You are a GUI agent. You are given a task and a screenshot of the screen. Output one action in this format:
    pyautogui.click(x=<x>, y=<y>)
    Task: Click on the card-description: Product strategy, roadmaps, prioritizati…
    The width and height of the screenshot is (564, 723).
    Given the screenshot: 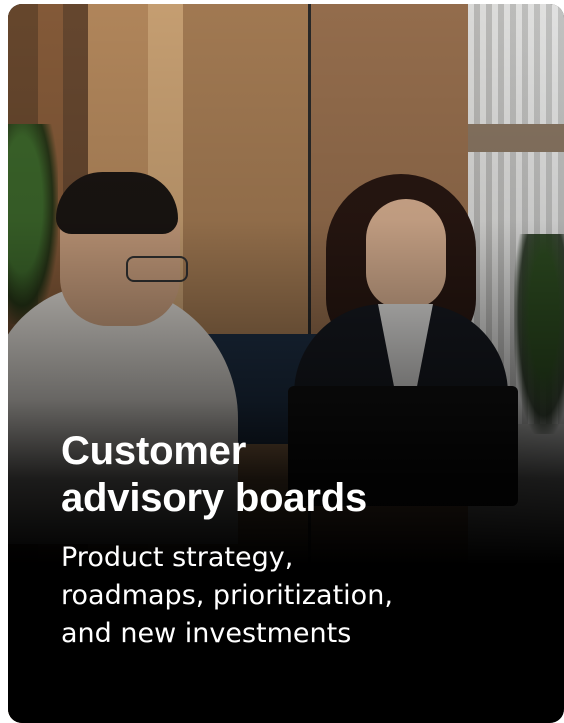 What is the action you would take?
    pyautogui.click(x=227, y=595)
    